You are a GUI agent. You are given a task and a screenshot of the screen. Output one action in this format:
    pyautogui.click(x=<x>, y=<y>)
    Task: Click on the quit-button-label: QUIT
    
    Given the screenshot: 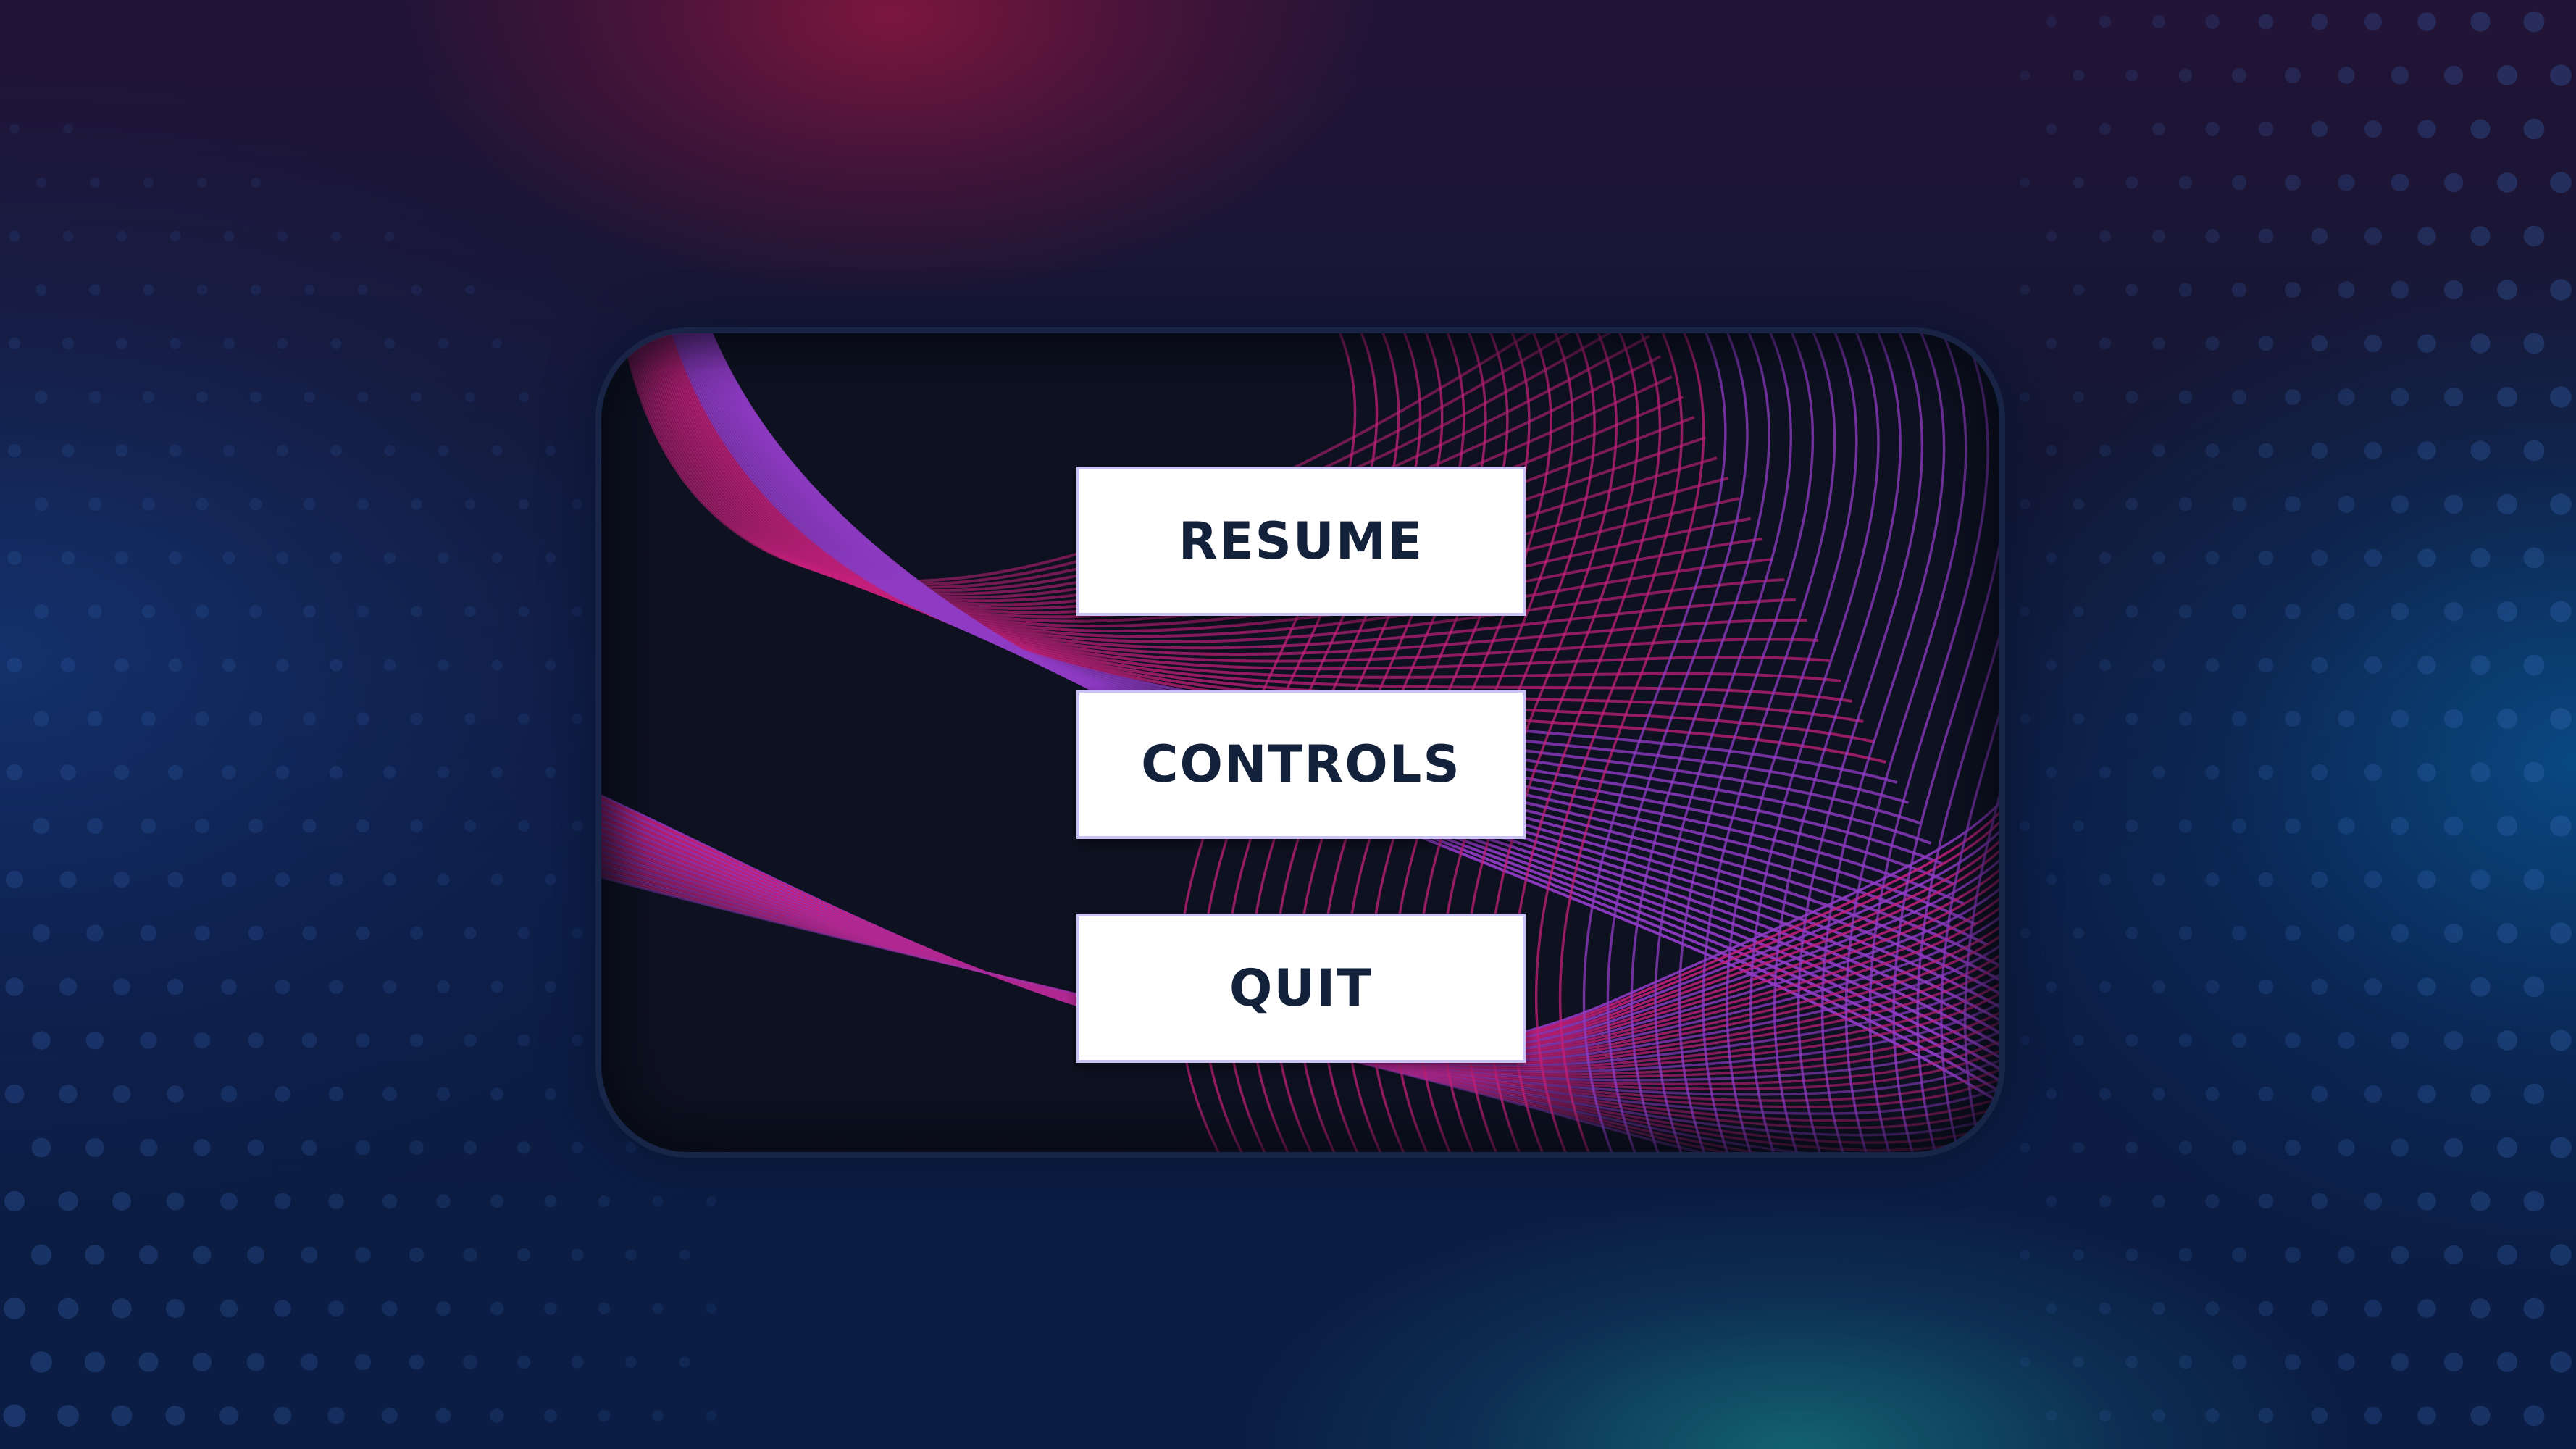 What is the action you would take?
    pyautogui.click(x=1301, y=988)
    